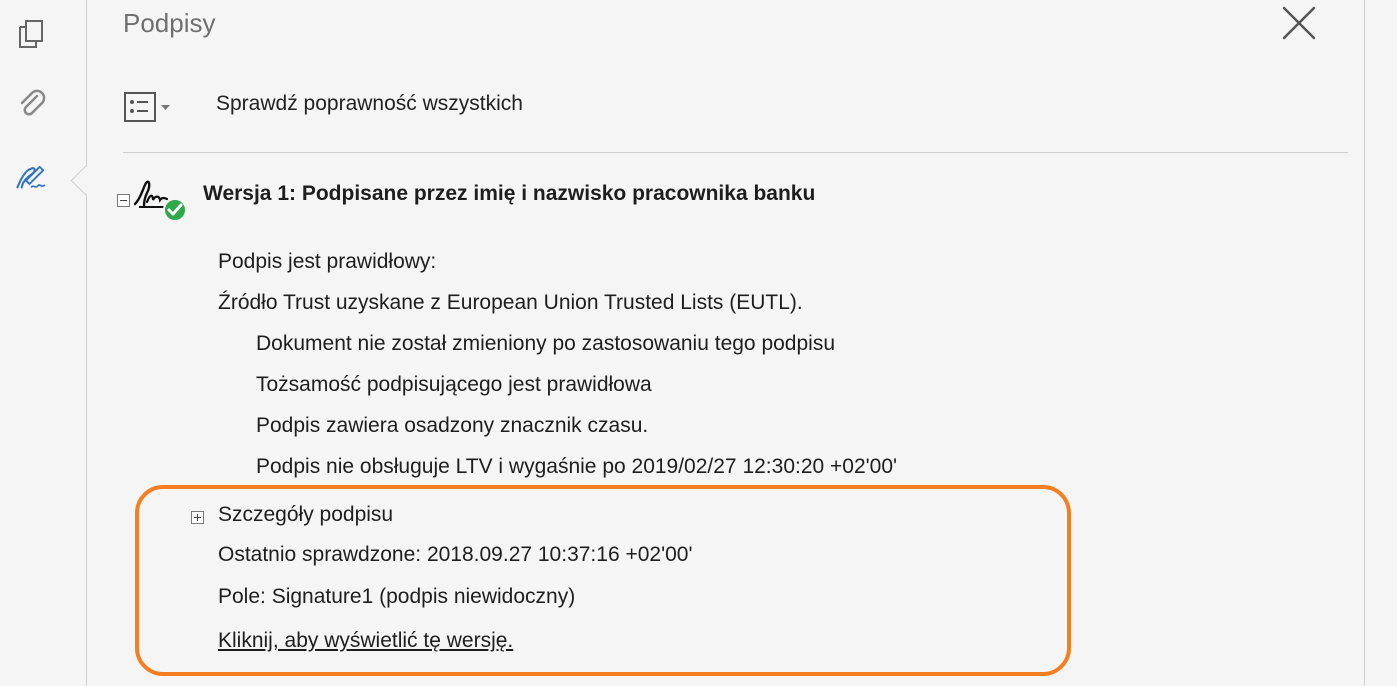 This screenshot has height=686, width=1397. I want to click on attachment-icon, so click(32, 104).